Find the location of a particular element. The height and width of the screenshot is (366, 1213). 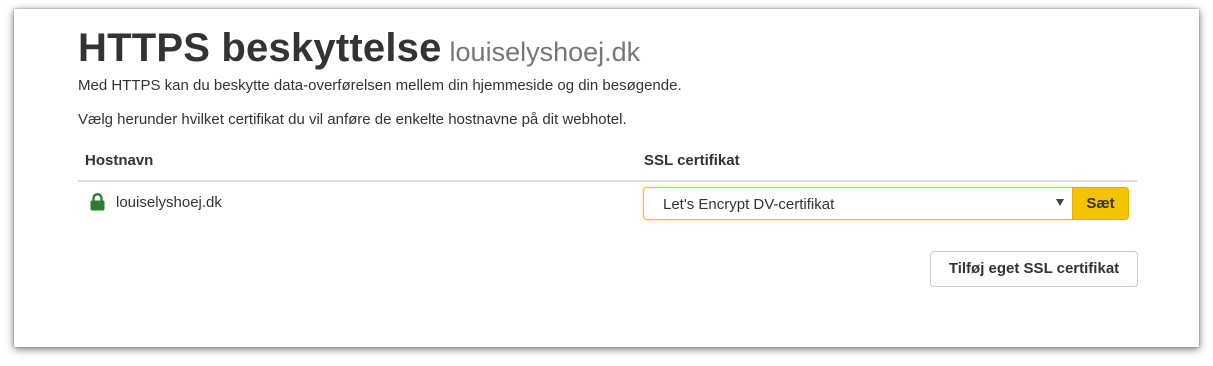

table-header: Hostnavn SSL certifikat is located at coordinates (607, 167).